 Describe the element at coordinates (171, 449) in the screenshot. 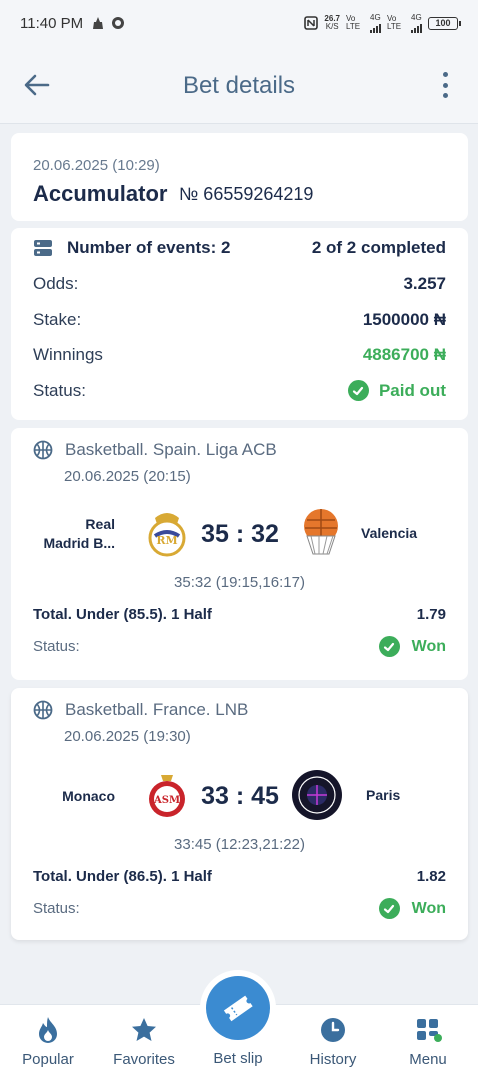

I see `league-name: Basketball. Spain. Liga ACB` at that location.